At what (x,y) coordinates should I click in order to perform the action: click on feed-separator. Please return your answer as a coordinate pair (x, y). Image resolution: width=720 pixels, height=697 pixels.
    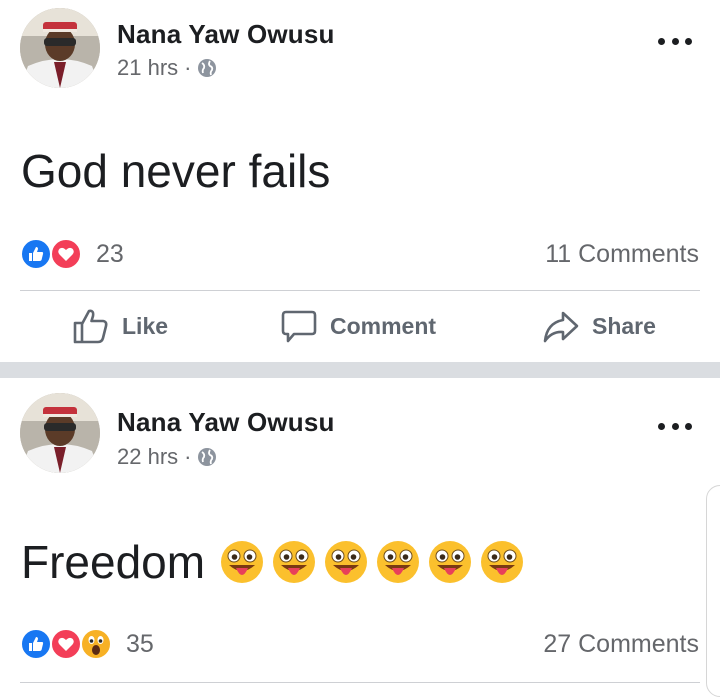
    Looking at the image, I should click on (360, 370).